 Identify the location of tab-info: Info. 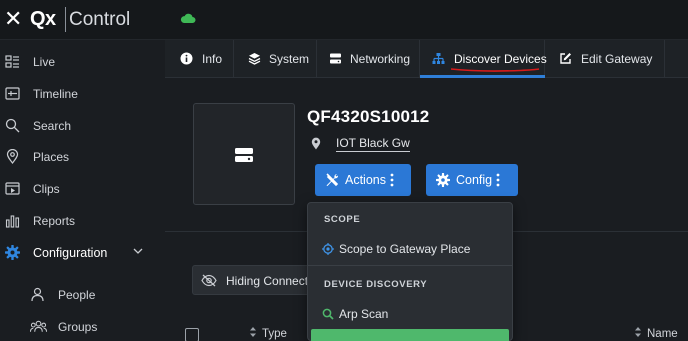
(199, 59).